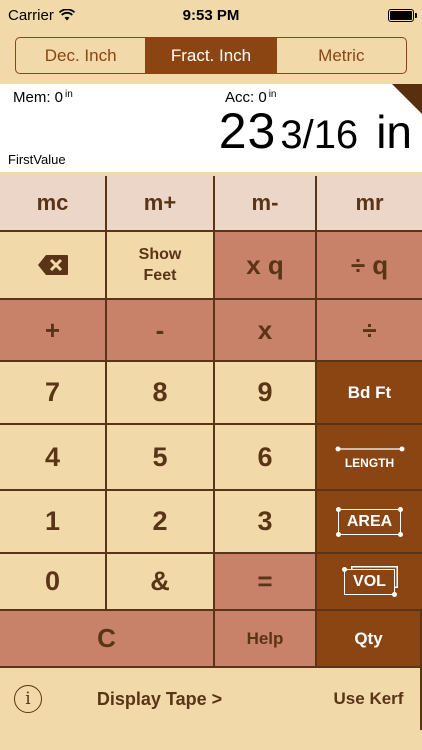 This screenshot has width=422, height=750. What do you see at coordinates (53, 331) in the screenshot?
I see `plus-button: +` at bounding box center [53, 331].